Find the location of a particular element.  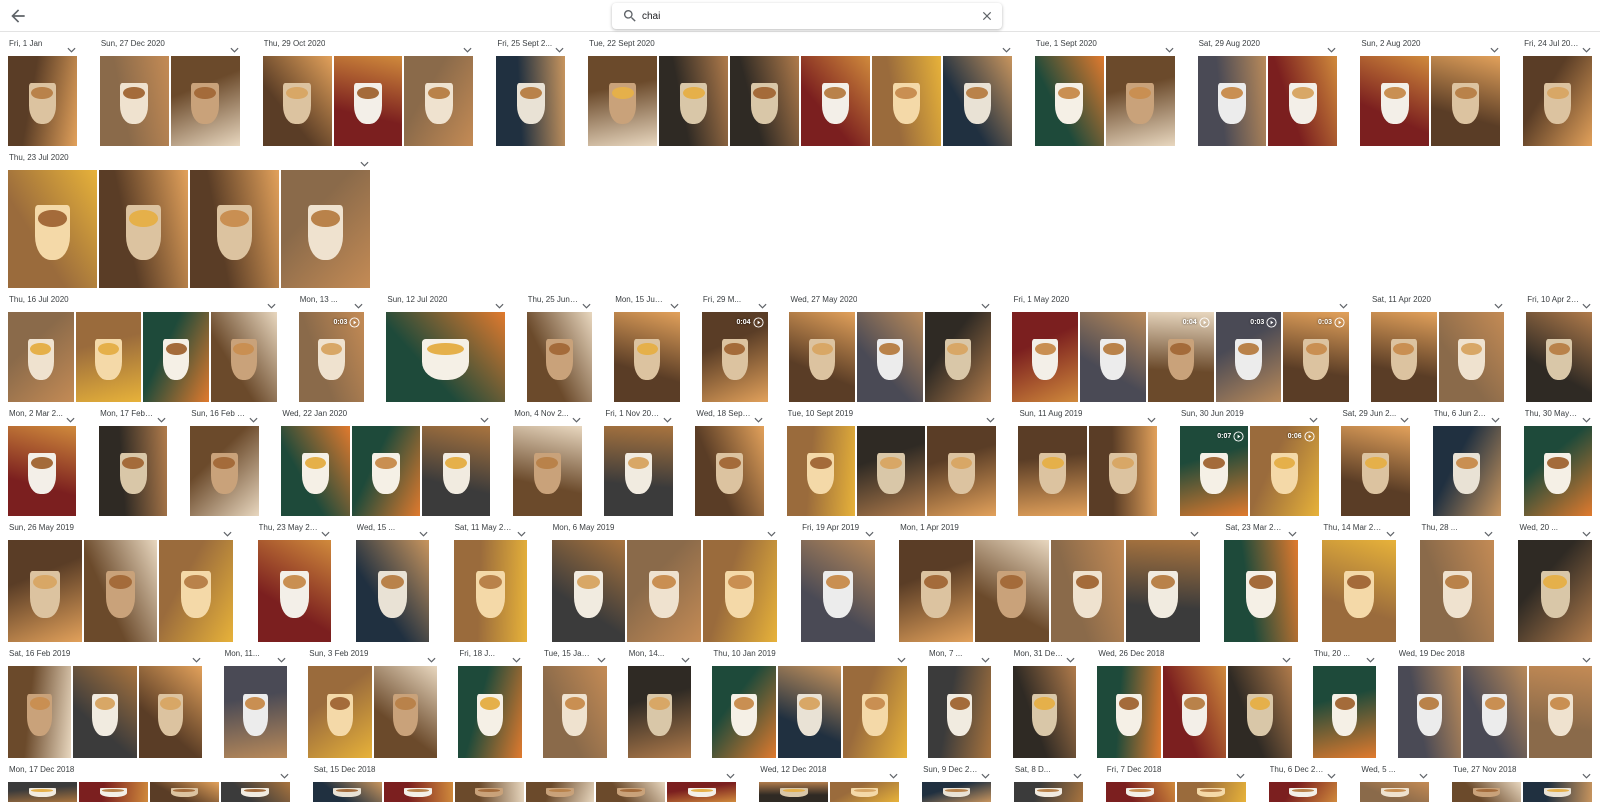

clear-search-button is located at coordinates (987, 16).